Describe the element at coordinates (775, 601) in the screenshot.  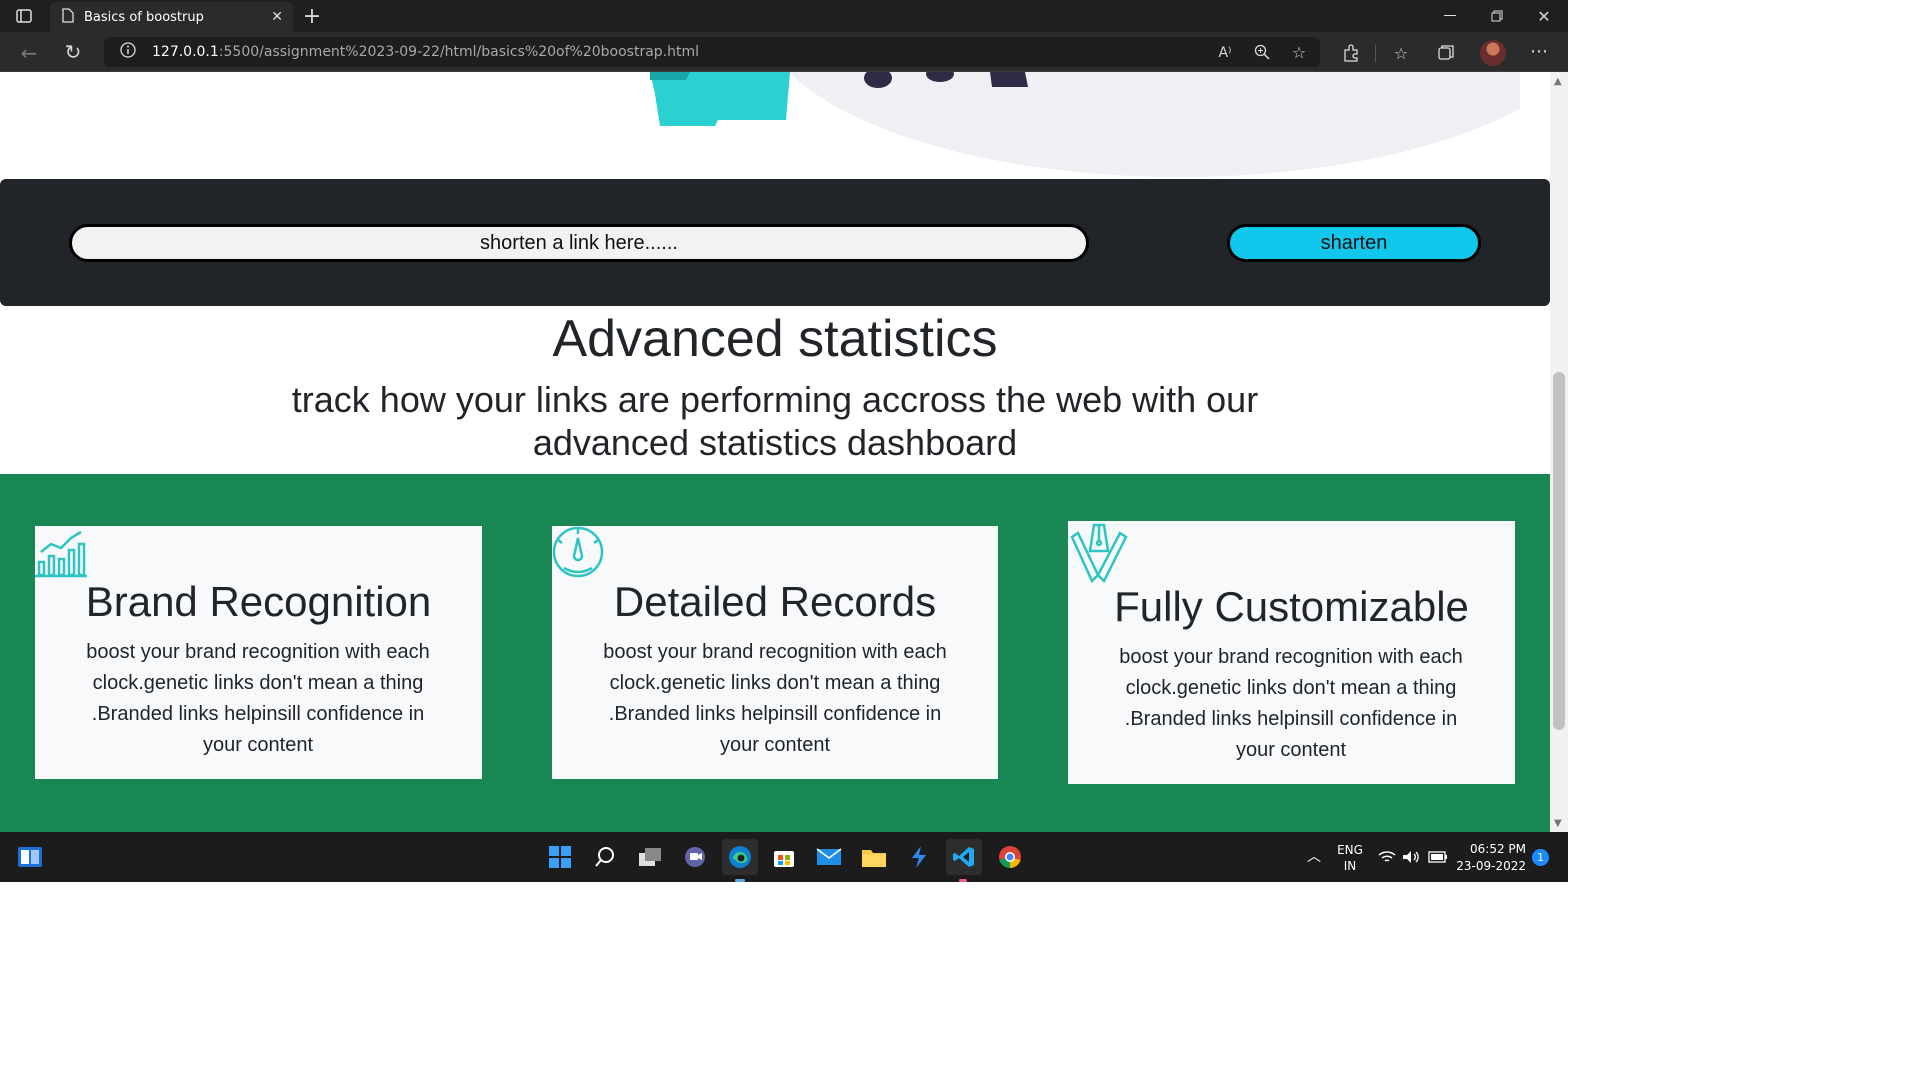
I see `card-title: Detailed Records` at that location.